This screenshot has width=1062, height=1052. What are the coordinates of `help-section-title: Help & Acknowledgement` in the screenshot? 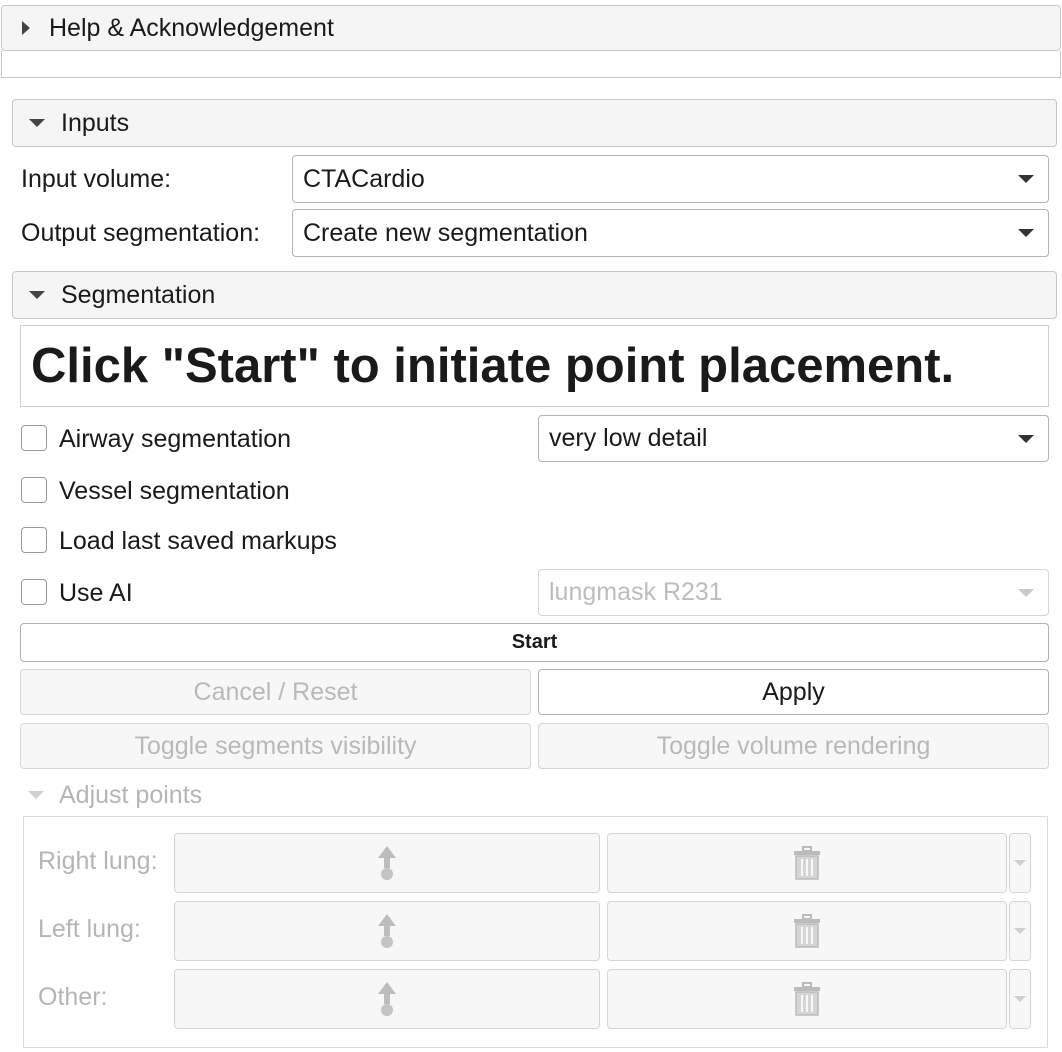 It's located at (191, 27).